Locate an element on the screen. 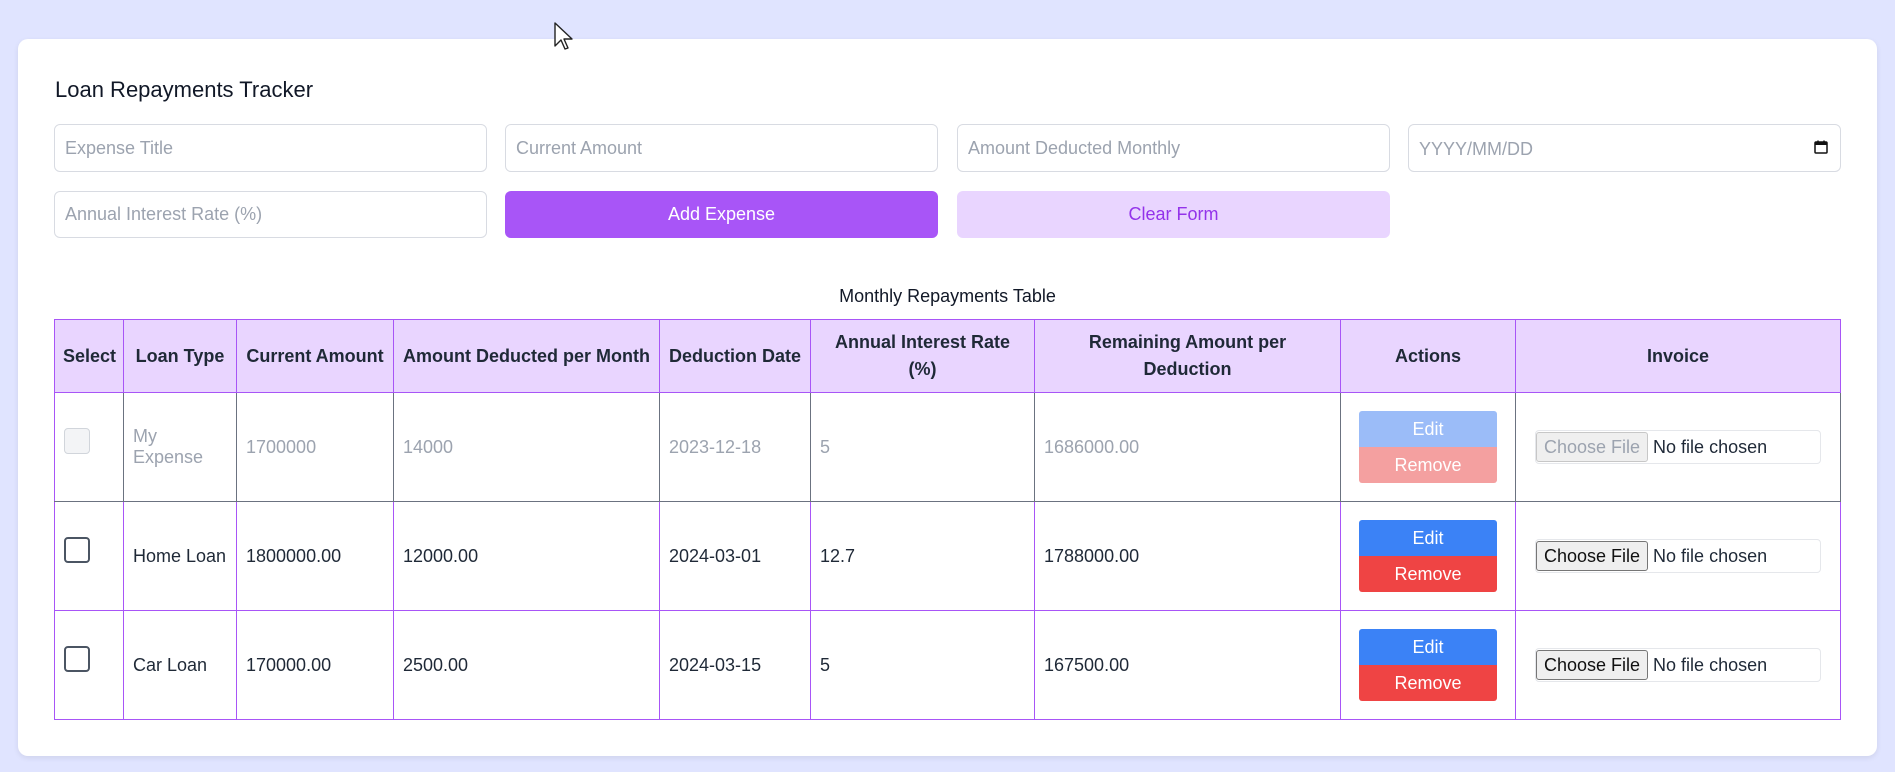  mouse-cursor-icon is located at coordinates (563, 36).